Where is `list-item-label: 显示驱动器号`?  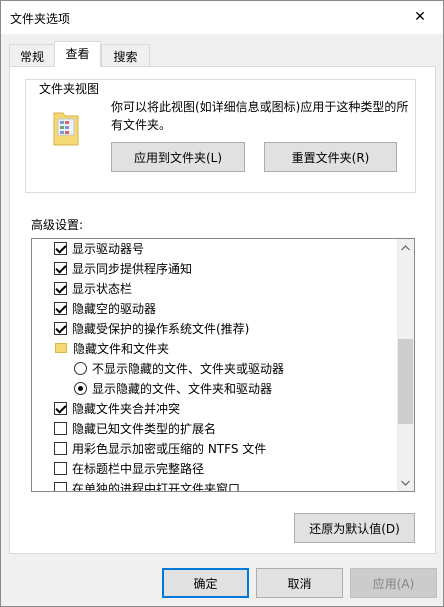
list-item-label: 显示驱动器号 is located at coordinates (108, 248).